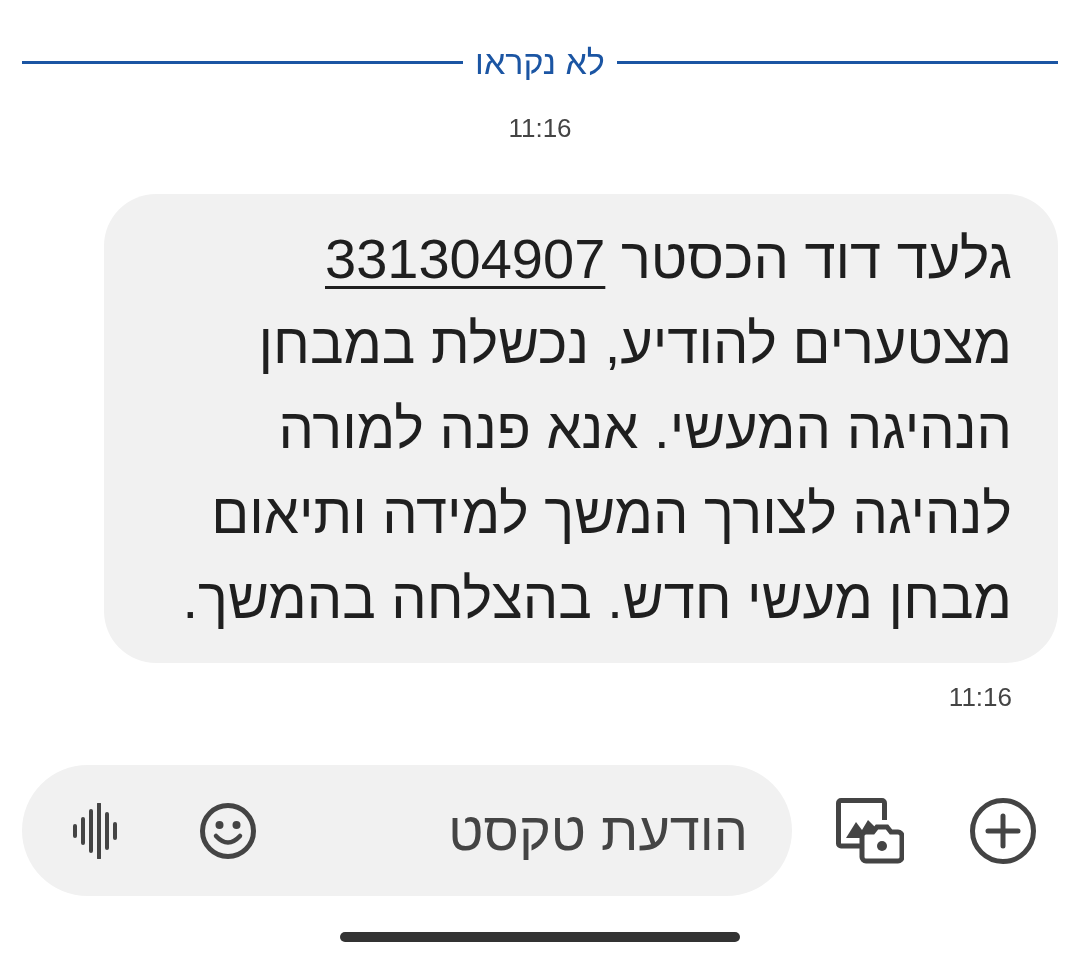 The image size is (1080, 960). Describe the element at coordinates (228, 830) in the screenshot. I see `smiley-icon` at that location.